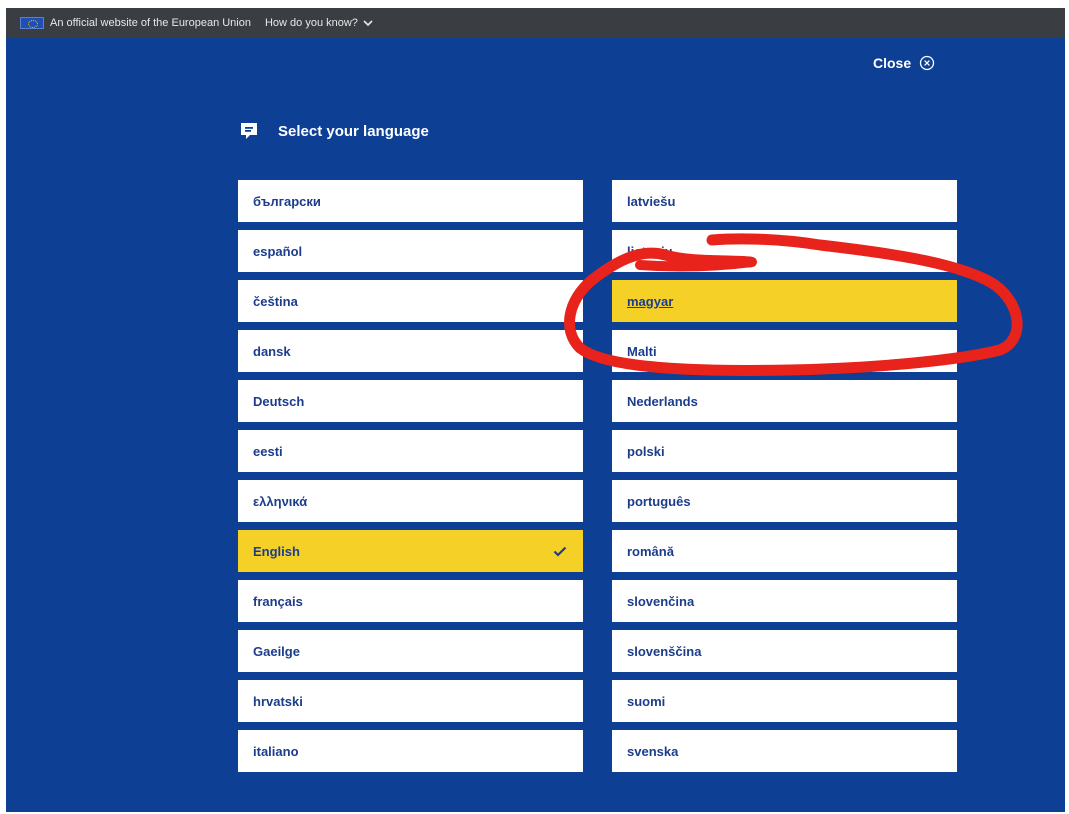 Image resolution: width=1069 pixels, height=814 pixels. What do you see at coordinates (646, 451) in the screenshot?
I see `language-label: polski` at bounding box center [646, 451].